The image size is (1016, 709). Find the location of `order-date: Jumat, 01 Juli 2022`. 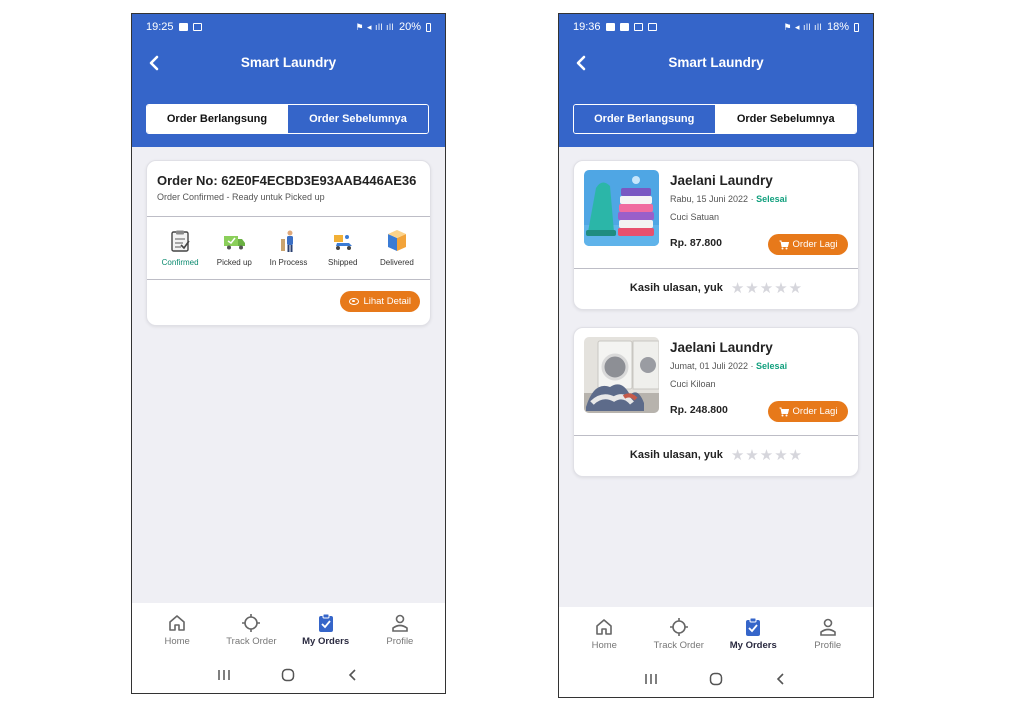

order-date: Jumat, 01 Juli 2022 is located at coordinates (709, 366).